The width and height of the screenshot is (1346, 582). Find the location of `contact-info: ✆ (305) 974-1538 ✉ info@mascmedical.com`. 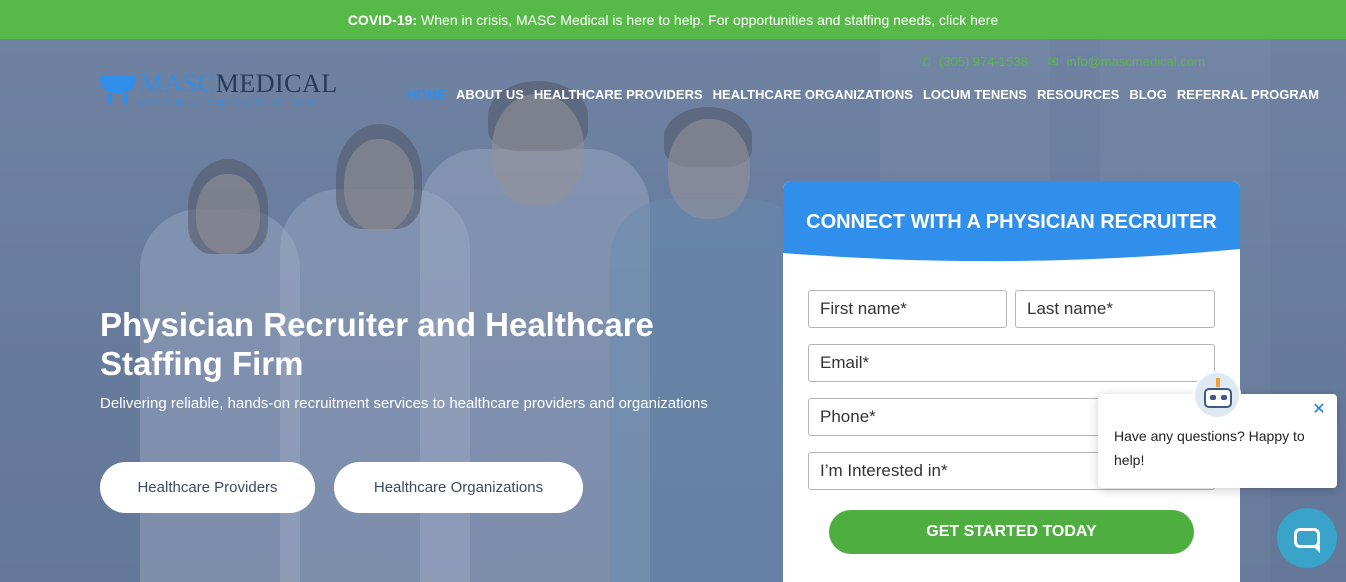

contact-info: ✆ (305) 974-1538 ✉ info@mascmedical.com is located at coordinates (1062, 62).